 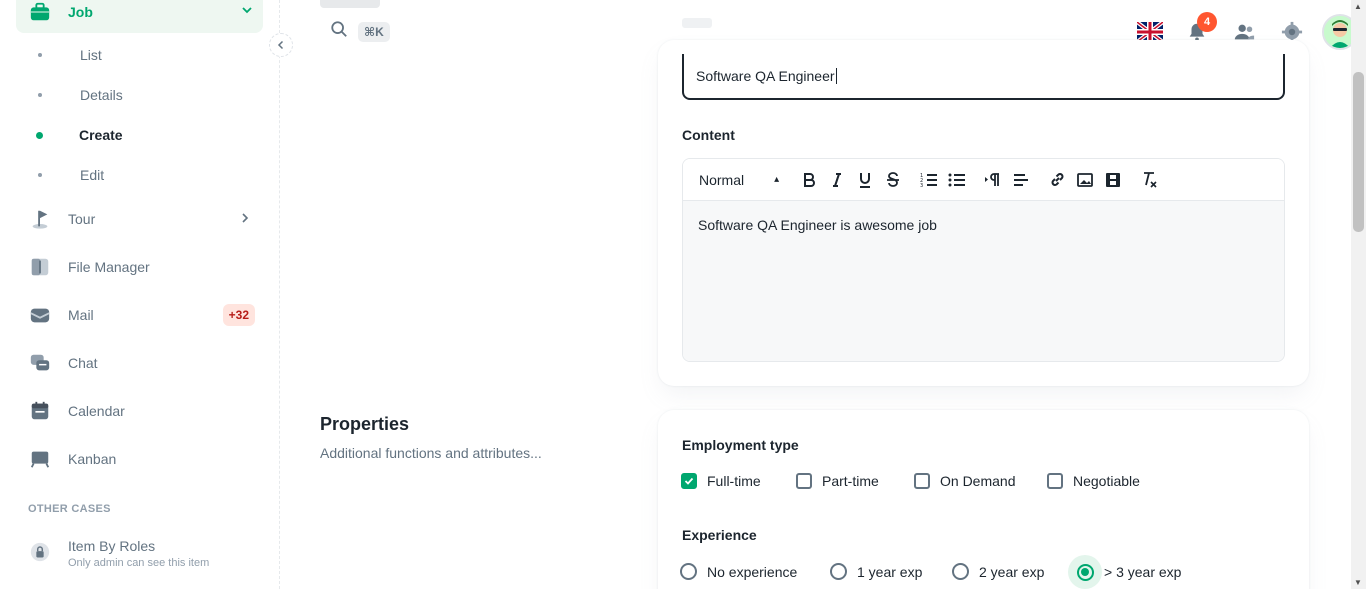 What do you see at coordinates (40, 459) in the screenshot?
I see `kanban-icon` at bounding box center [40, 459].